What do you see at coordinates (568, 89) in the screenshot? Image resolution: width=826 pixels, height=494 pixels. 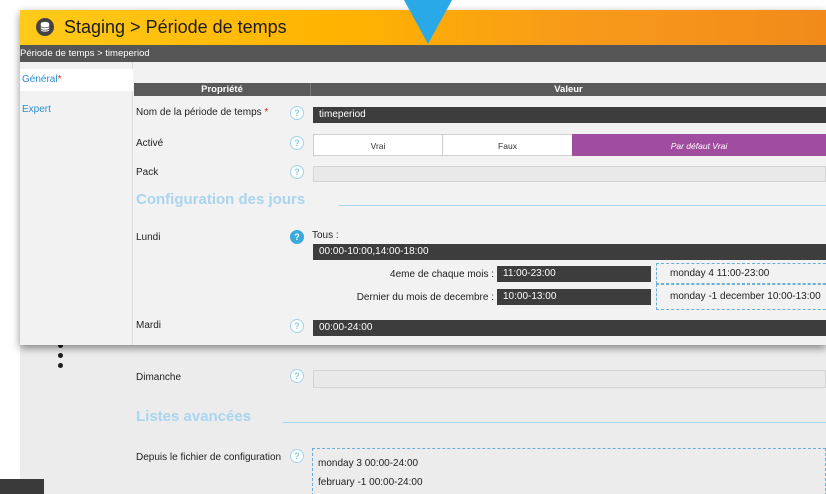 I see `header-value: Valeur` at bounding box center [568, 89].